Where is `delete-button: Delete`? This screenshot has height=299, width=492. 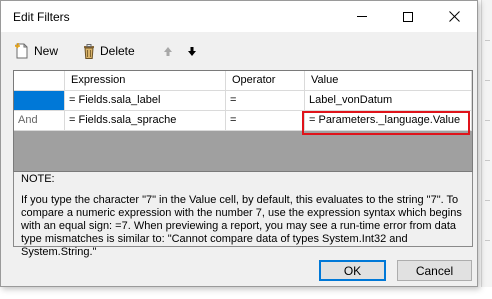 delete-button: Delete is located at coordinates (109, 51).